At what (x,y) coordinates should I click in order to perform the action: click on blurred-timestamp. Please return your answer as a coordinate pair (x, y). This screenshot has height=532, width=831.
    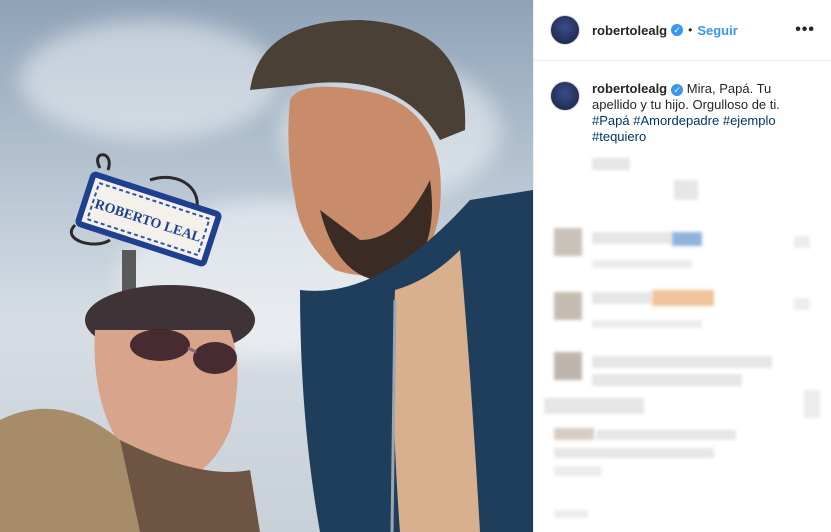
    Looking at the image, I should click on (611, 164).